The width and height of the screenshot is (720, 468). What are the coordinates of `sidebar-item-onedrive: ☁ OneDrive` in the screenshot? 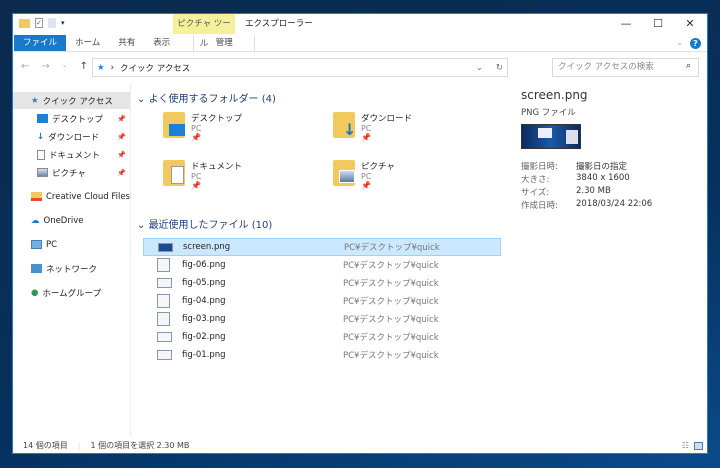 It's located at (71, 220).